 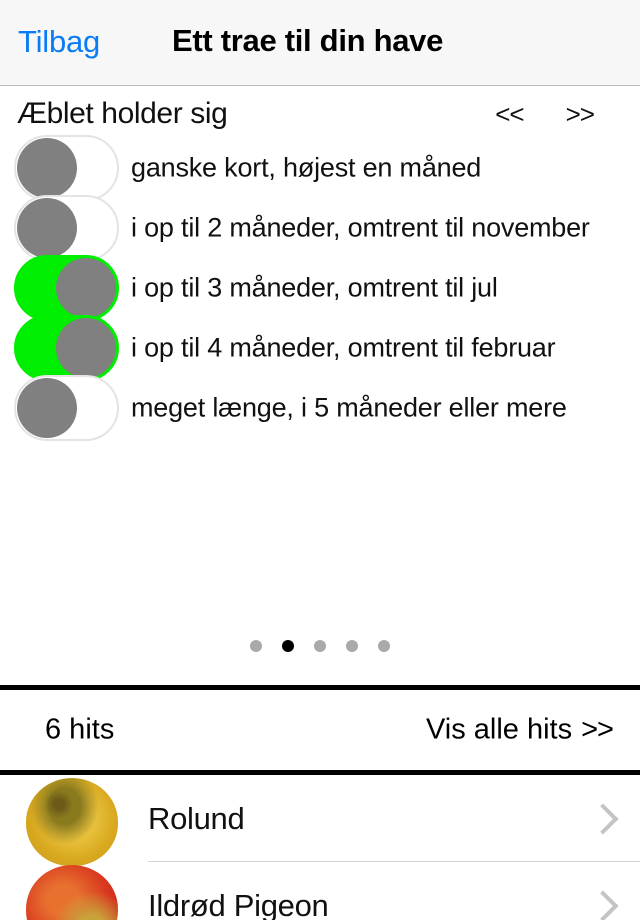 What do you see at coordinates (80, 729) in the screenshot?
I see `hits-count-label: 6 hits` at bounding box center [80, 729].